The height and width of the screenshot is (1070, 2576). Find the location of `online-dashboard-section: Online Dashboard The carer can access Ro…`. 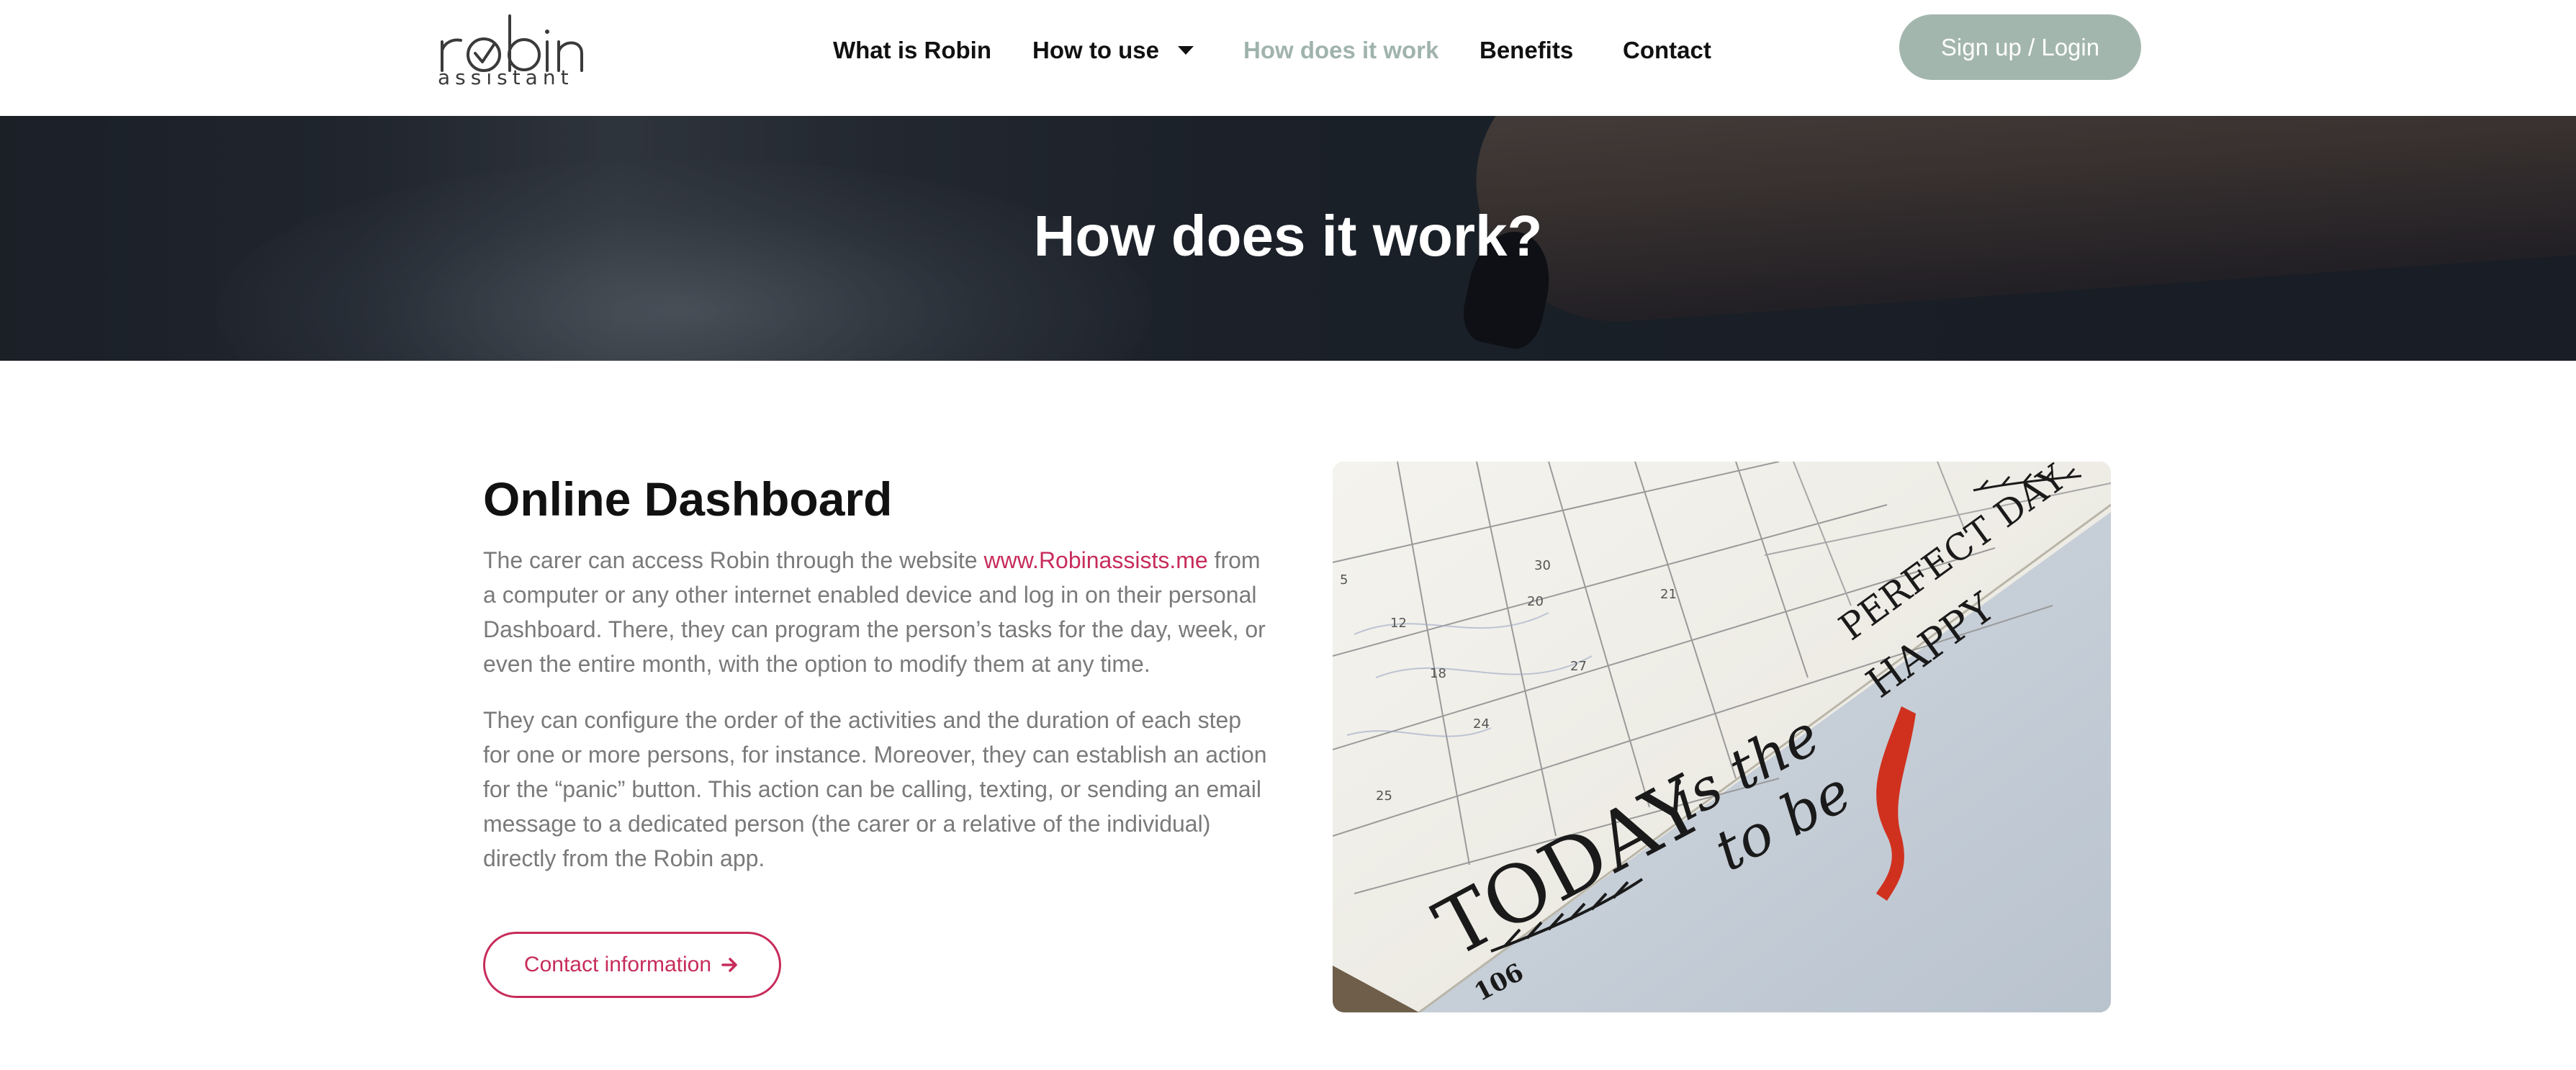

online-dashboard-section: Online Dashboard The carer can access Ro… is located at coordinates (877, 683).